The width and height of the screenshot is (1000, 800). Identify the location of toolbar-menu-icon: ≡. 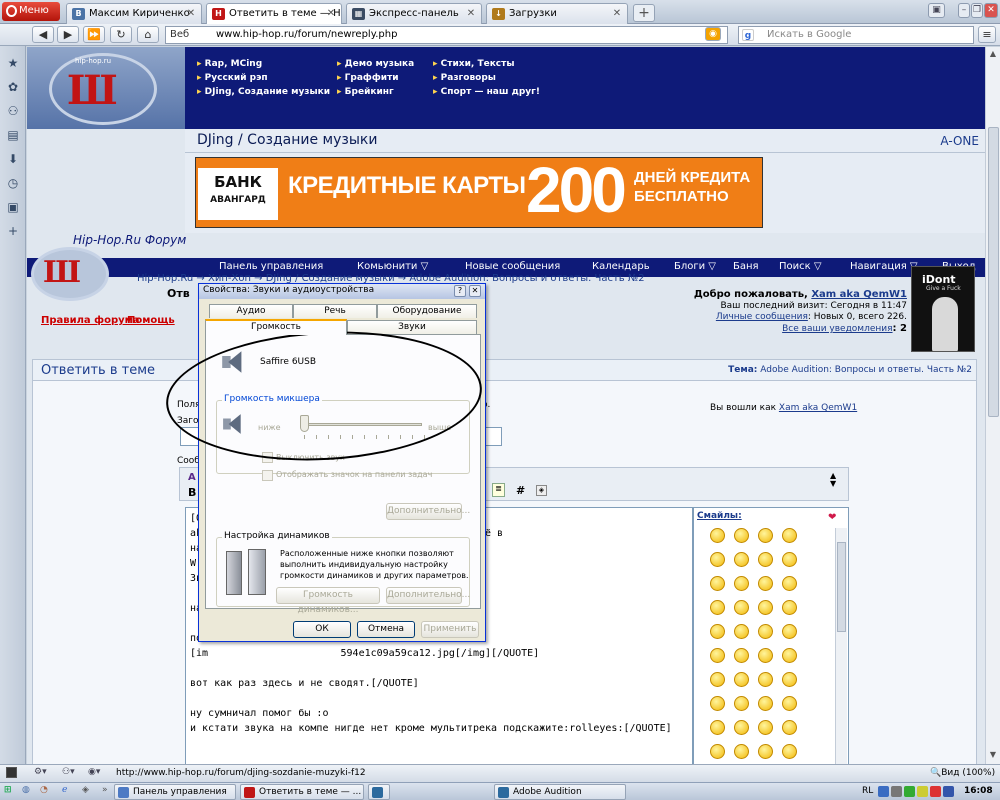
(987, 34).